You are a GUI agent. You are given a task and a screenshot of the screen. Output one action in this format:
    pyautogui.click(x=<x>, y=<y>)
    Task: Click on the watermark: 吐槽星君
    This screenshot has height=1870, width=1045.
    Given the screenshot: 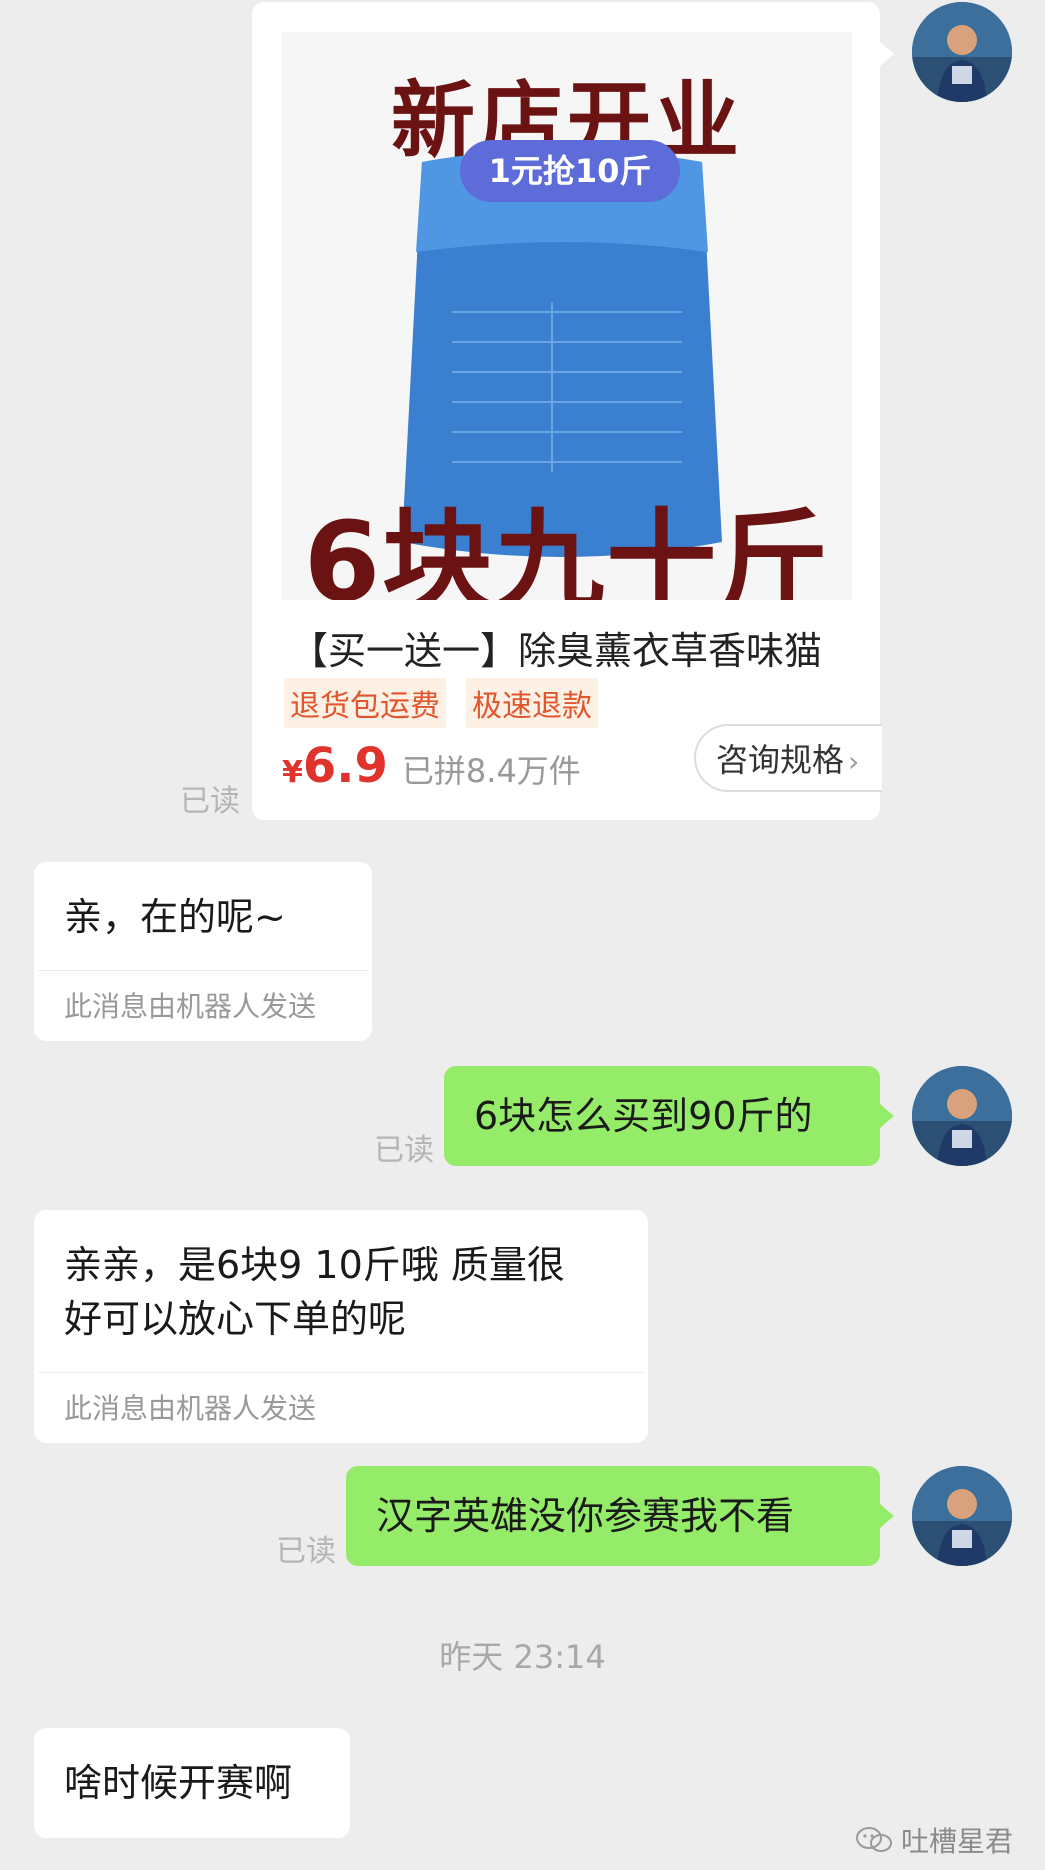 What is the action you would take?
    pyautogui.click(x=934, y=1840)
    